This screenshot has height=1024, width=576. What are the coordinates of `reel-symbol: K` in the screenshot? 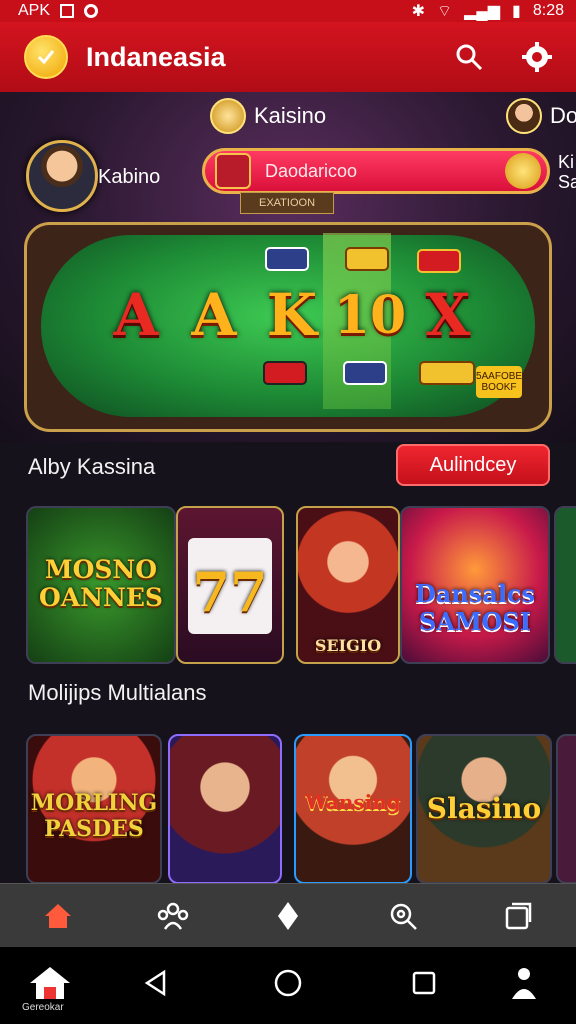 It's located at (292, 315).